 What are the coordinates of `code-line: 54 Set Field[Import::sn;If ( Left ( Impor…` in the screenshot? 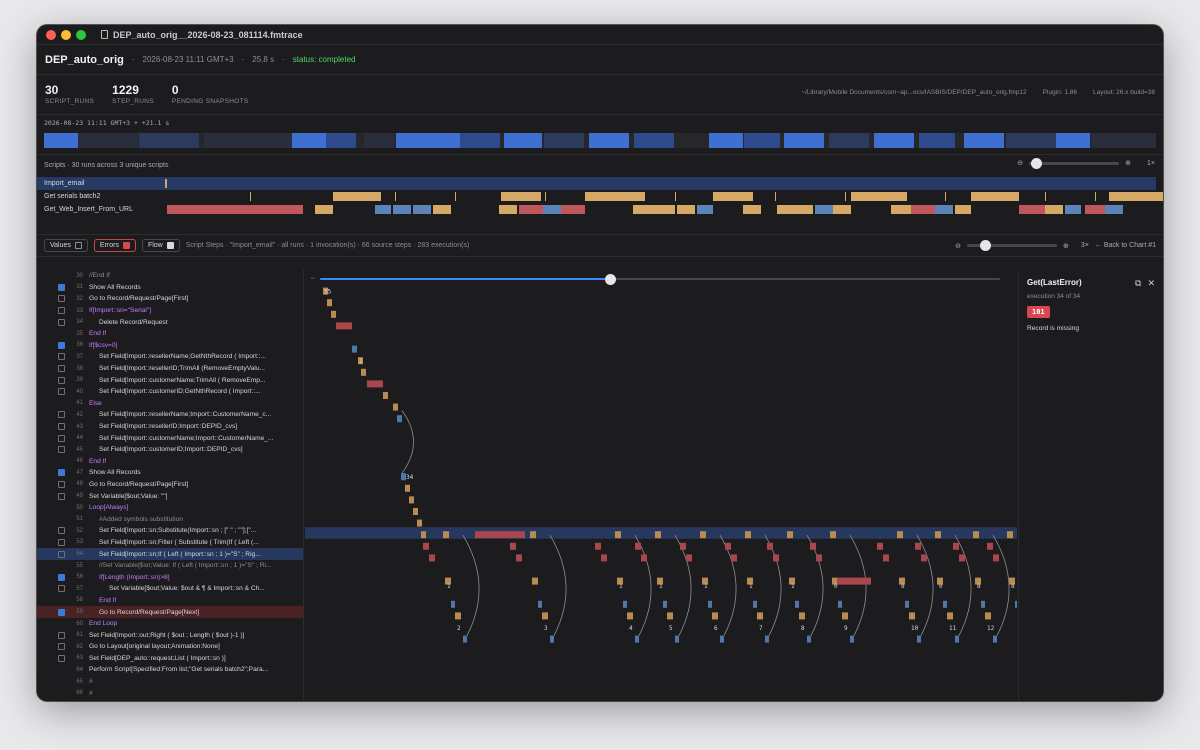 It's located at (170, 554).